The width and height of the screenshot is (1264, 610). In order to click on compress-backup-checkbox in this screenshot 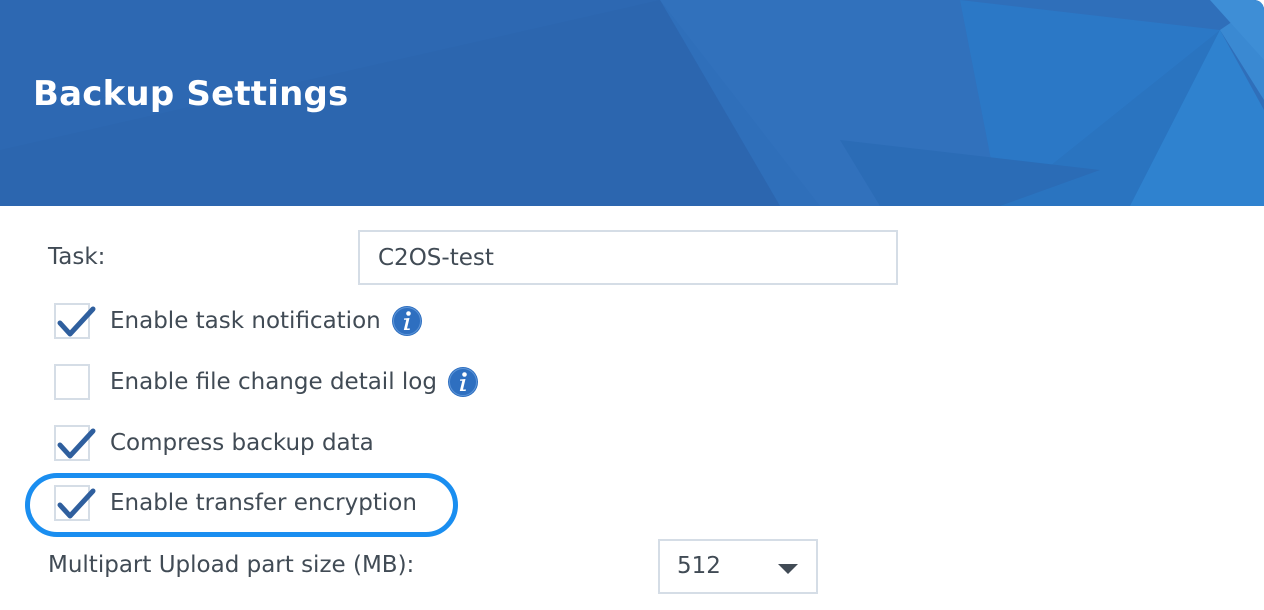, I will do `click(75, 443)`.